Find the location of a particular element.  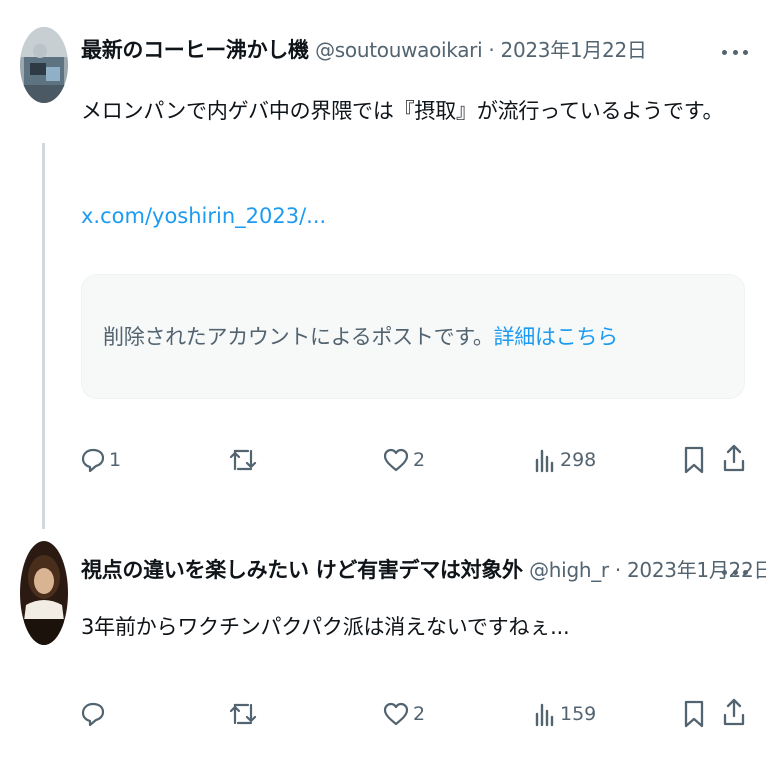

quote-card-link: 詳細はこちら is located at coordinates (556, 337).